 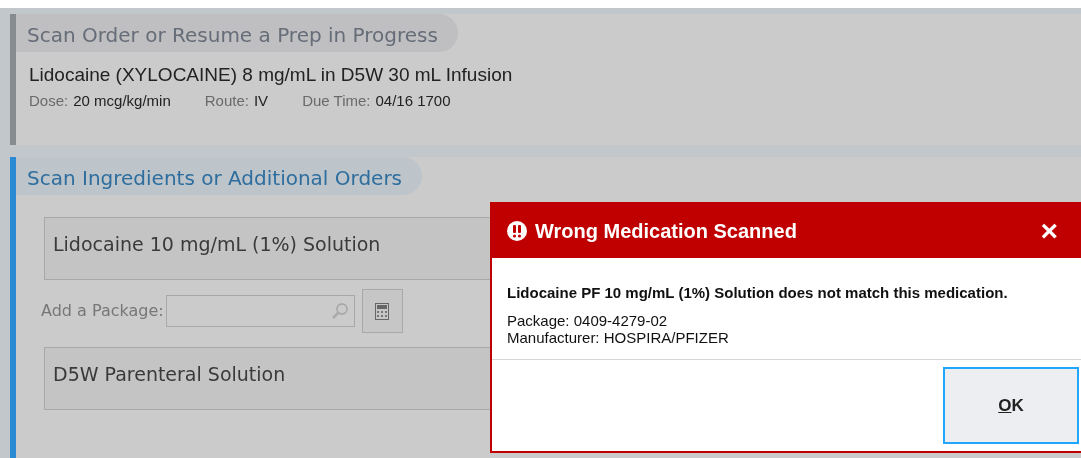 What do you see at coordinates (226, 100) in the screenshot?
I see `detail-label: Route:` at bounding box center [226, 100].